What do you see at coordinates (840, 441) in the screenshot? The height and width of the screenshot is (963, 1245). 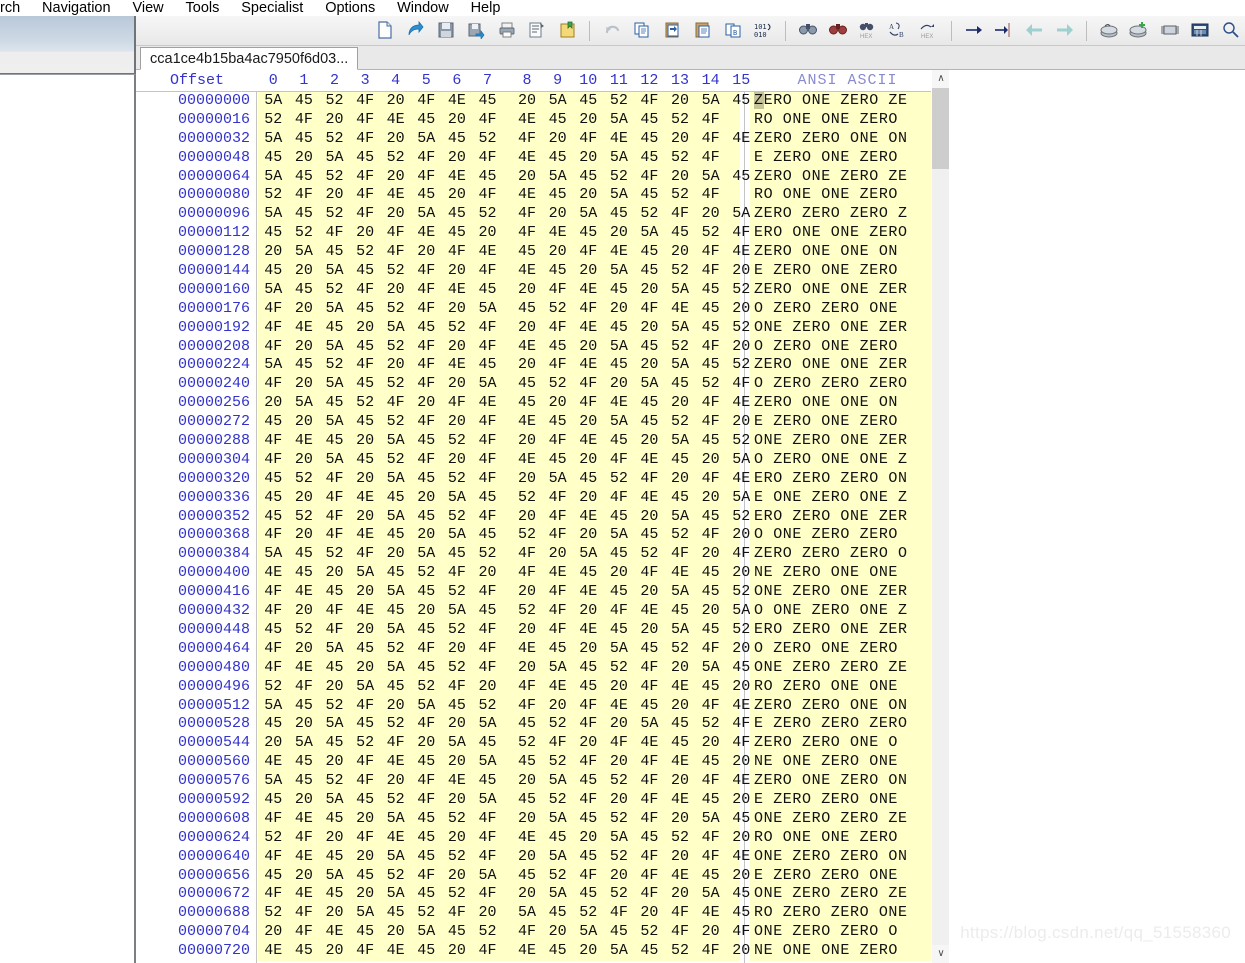 I see `row-ascii: ONE ZERO ONE ZER` at bounding box center [840, 441].